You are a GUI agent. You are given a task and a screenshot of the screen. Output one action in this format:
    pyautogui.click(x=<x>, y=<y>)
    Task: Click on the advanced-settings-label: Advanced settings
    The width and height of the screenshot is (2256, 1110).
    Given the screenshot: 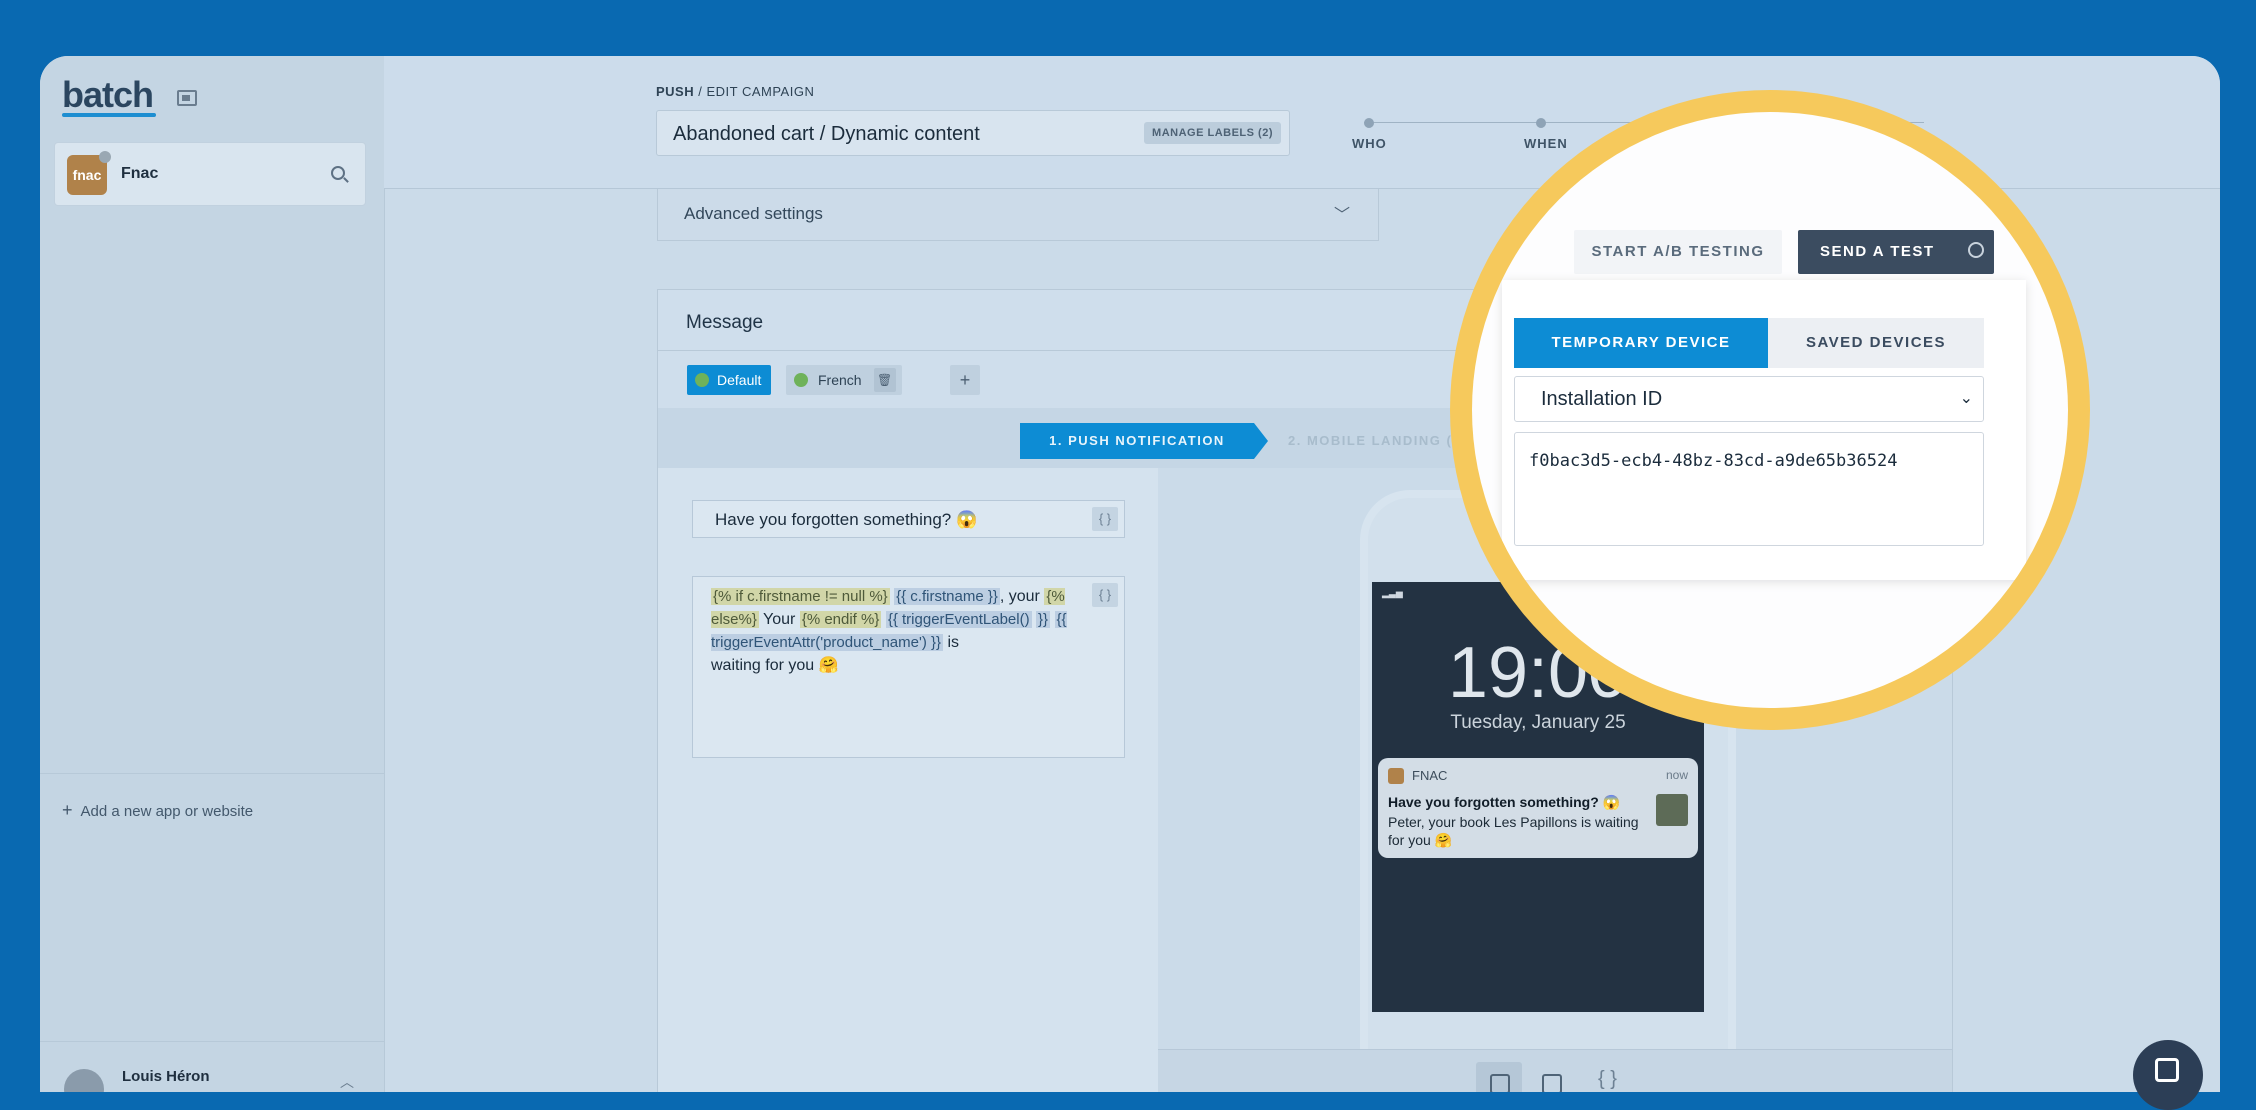 What is the action you would take?
    pyautogui.click(x=753, y=213)
    